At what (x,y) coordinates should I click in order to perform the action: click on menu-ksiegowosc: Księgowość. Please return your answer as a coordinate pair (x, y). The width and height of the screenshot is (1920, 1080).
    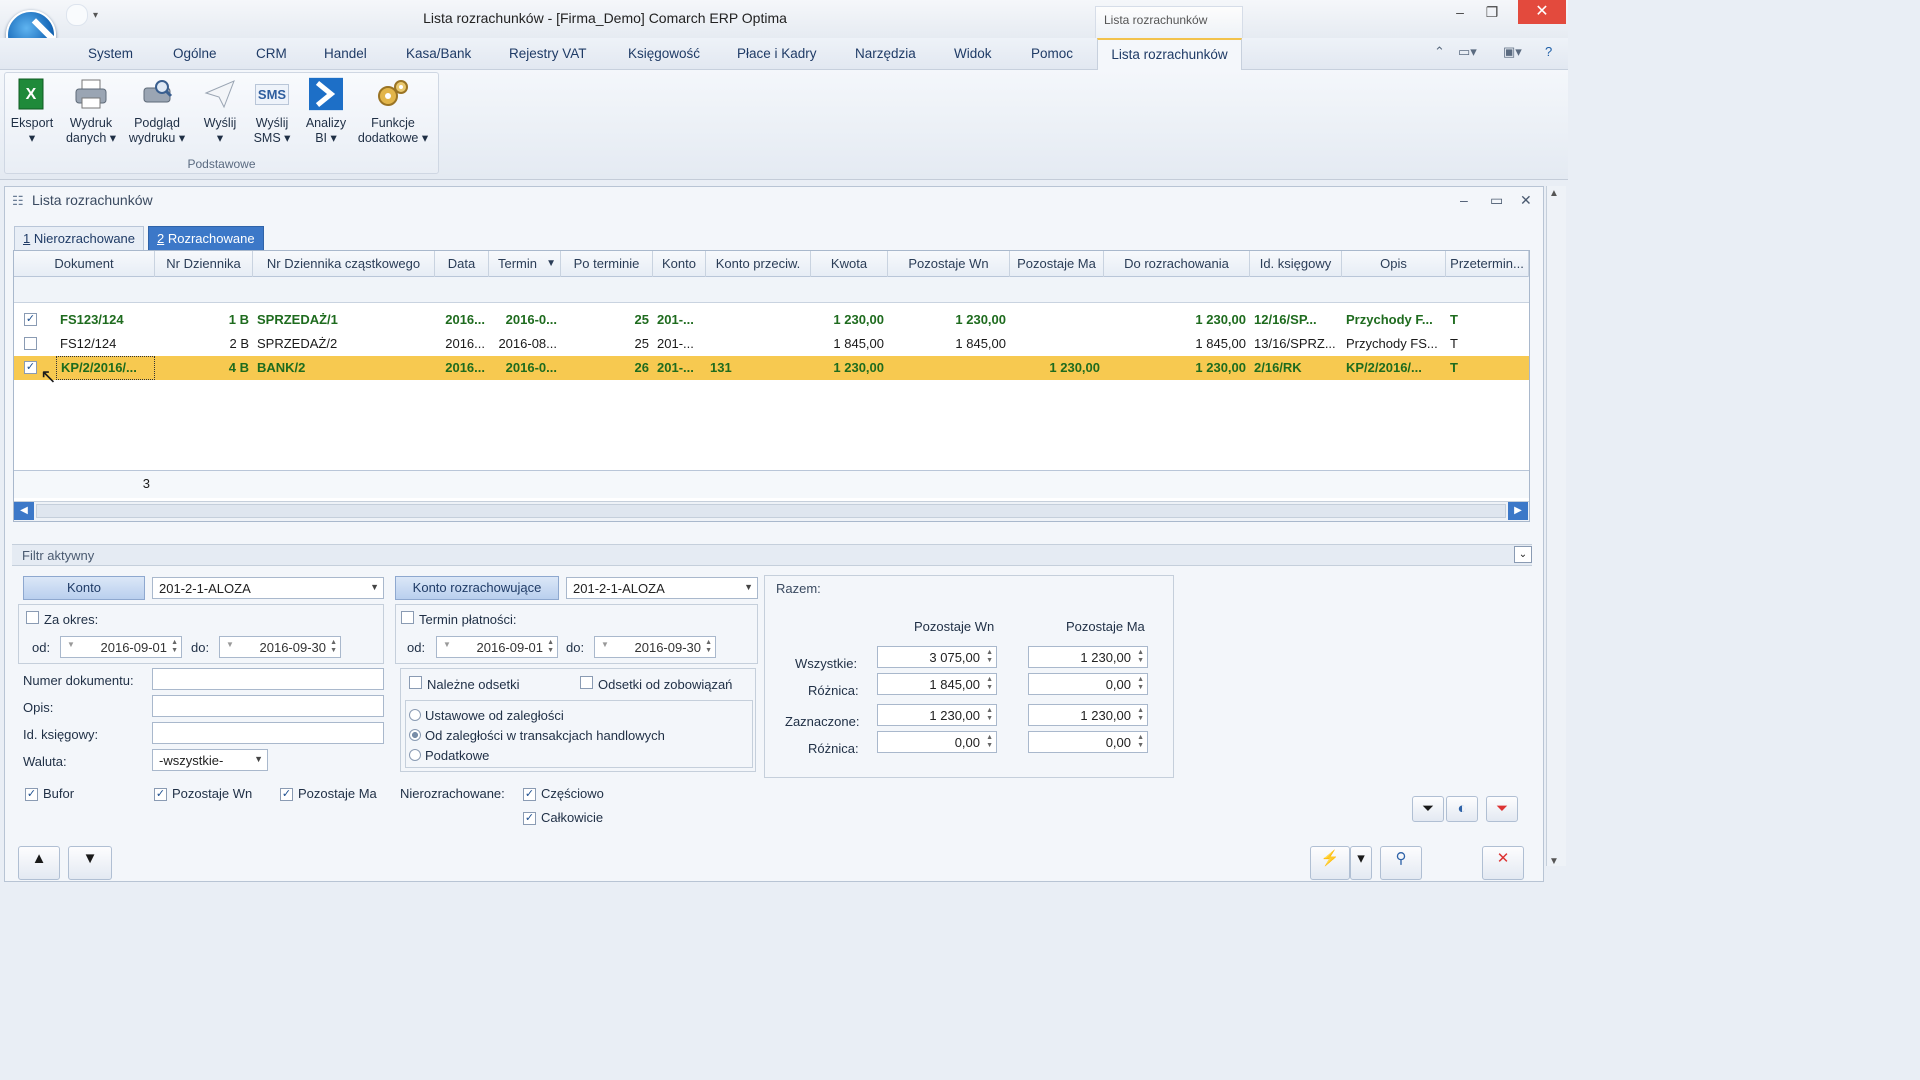
    Looking at the image, I should click on (664, 53).